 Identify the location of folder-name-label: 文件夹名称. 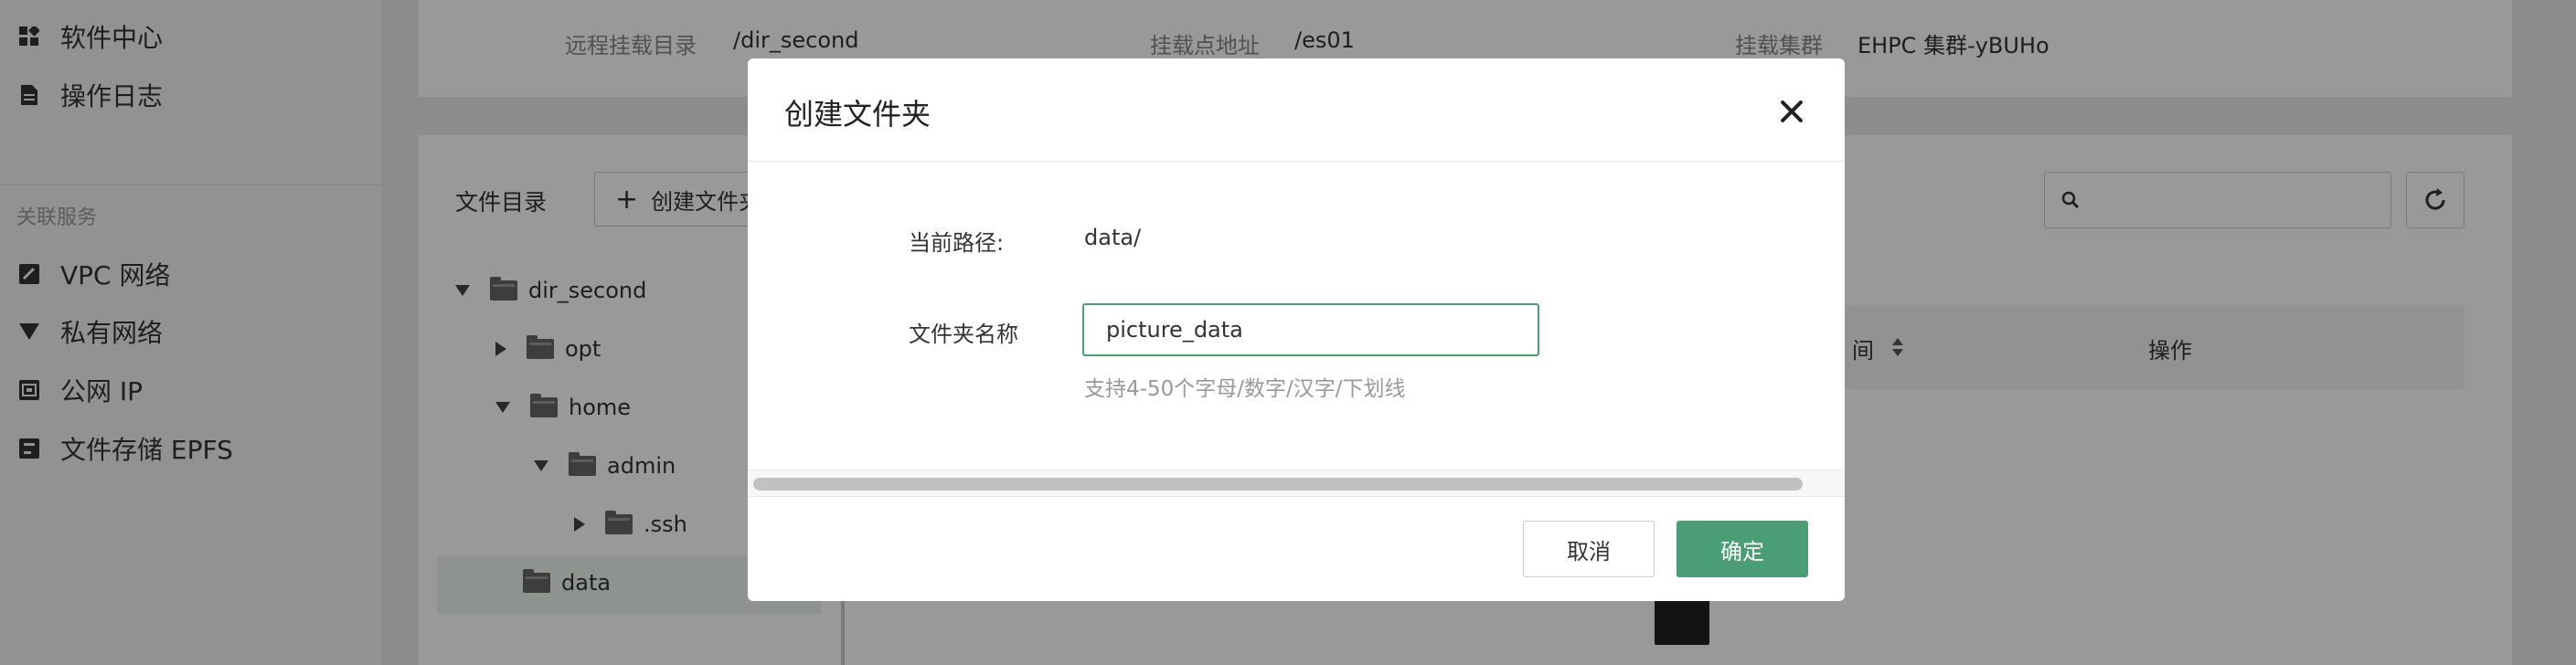
(963, 334).